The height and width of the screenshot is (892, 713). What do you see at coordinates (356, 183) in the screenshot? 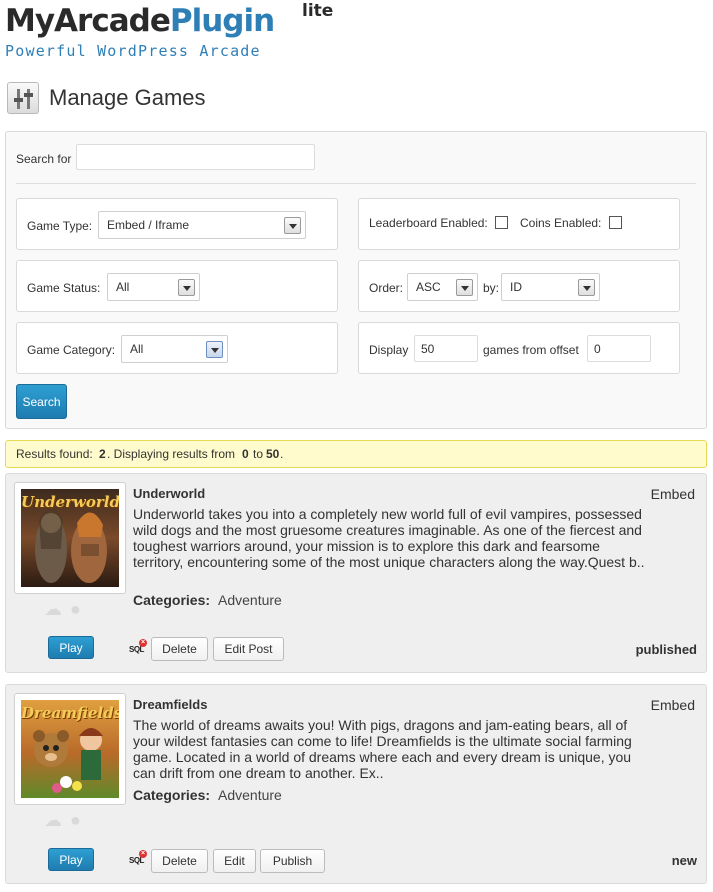
I see `divider` at bounding box center [356, 183].